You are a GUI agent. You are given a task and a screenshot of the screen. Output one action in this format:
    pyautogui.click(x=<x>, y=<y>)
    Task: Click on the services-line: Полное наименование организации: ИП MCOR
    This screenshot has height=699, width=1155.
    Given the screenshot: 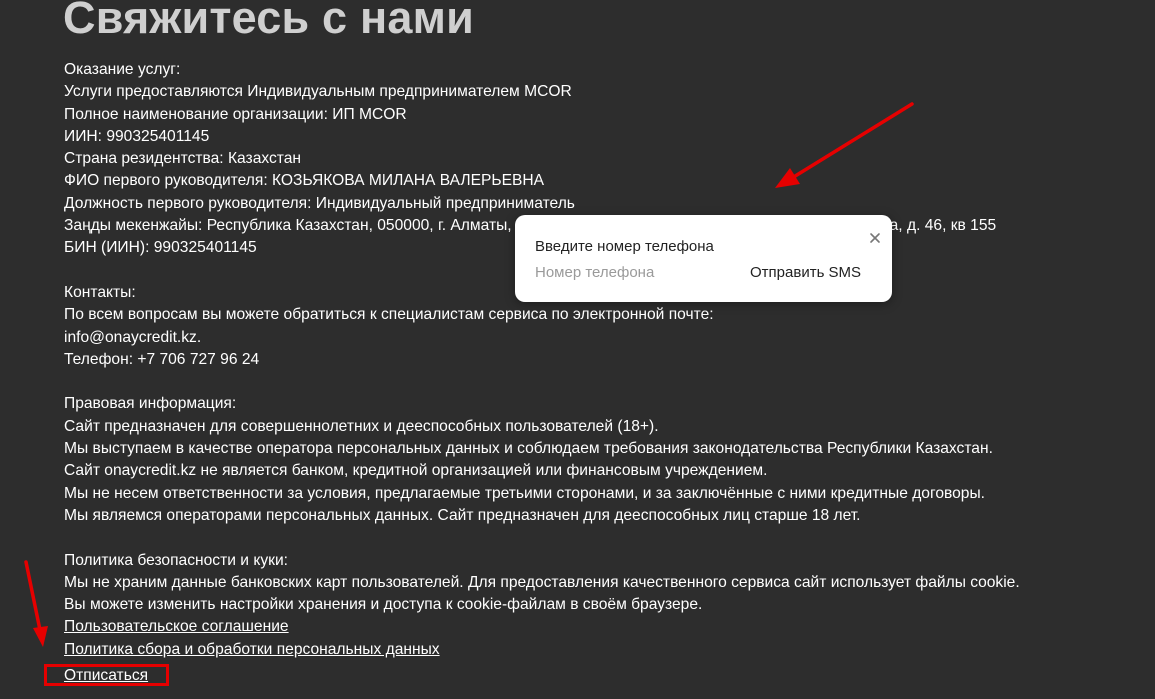 What is the action you would take?
    pyautogui.click(x=235, y=114)
    